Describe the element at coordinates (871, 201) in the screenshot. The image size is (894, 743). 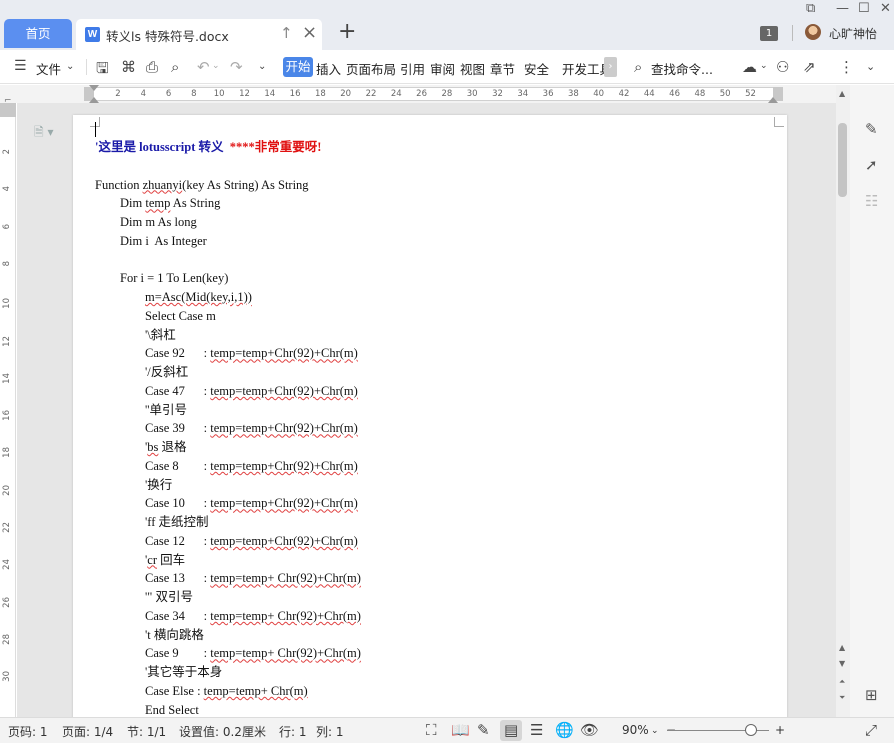
I see `properties-icon: ☷` at that location.